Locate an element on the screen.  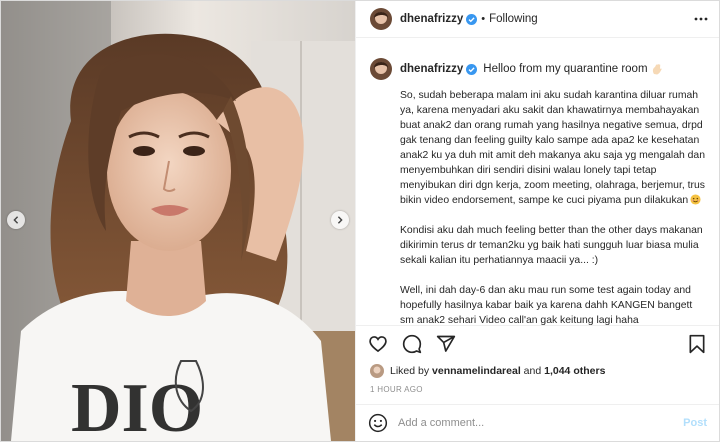
liker-avatar is located at coordinates (377, 371).